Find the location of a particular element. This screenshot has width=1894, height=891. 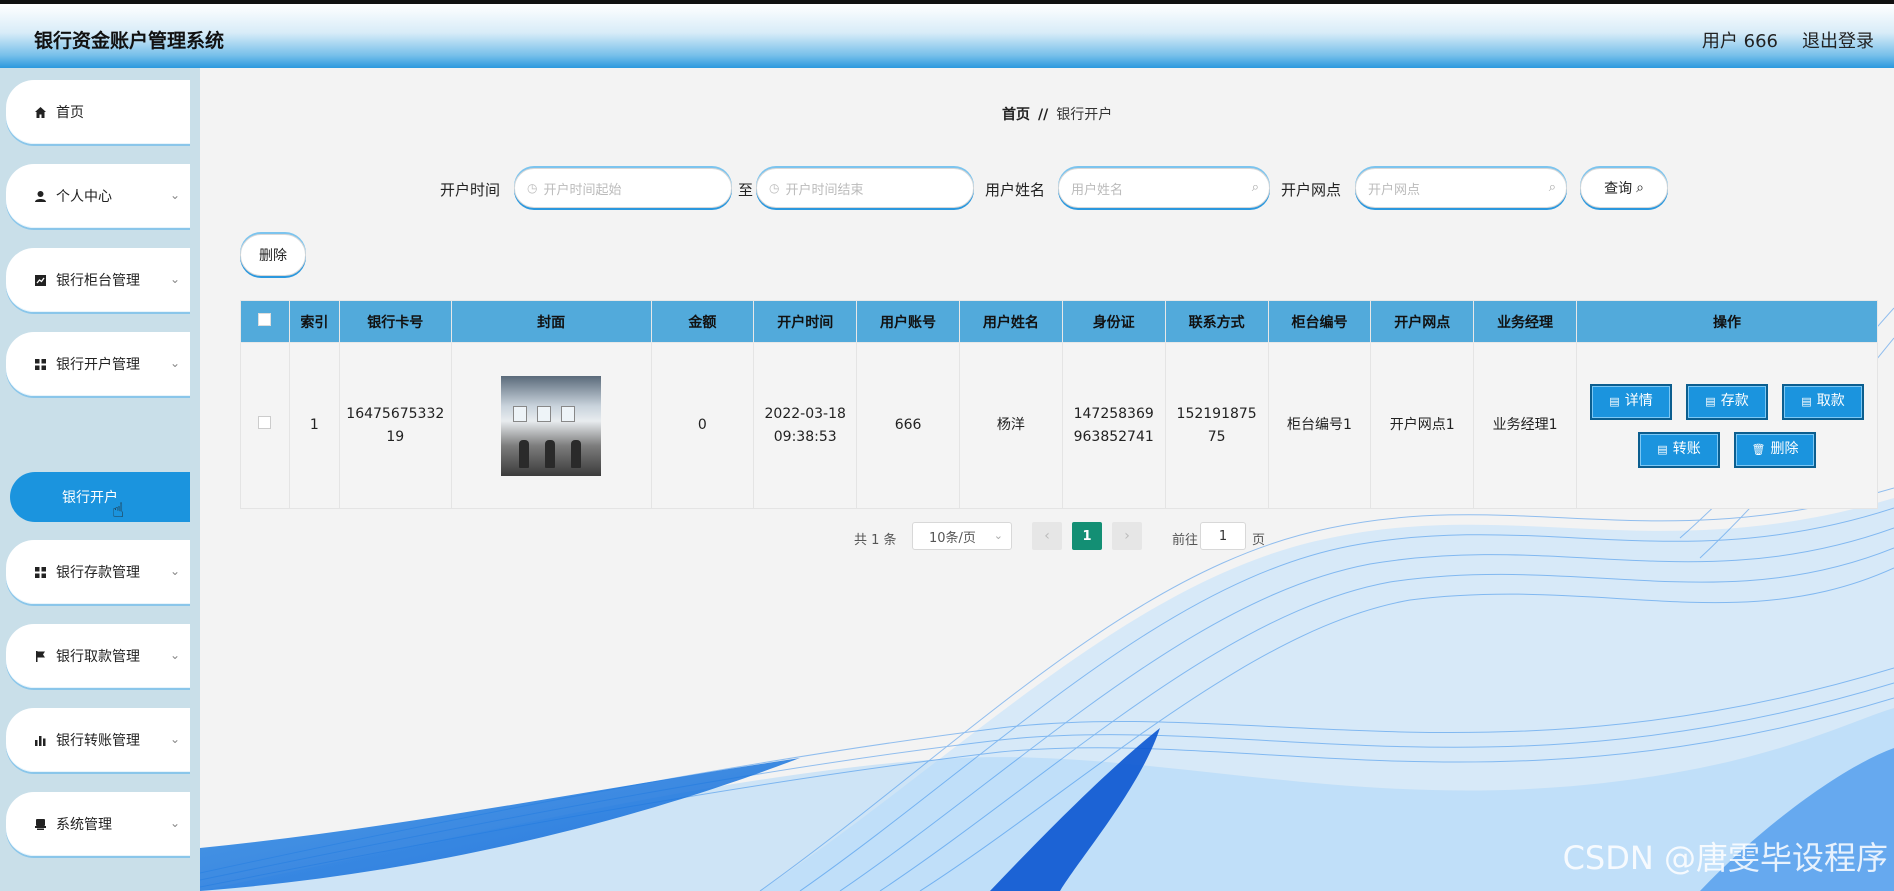

grid-icon is located at coordinates (40, 364).